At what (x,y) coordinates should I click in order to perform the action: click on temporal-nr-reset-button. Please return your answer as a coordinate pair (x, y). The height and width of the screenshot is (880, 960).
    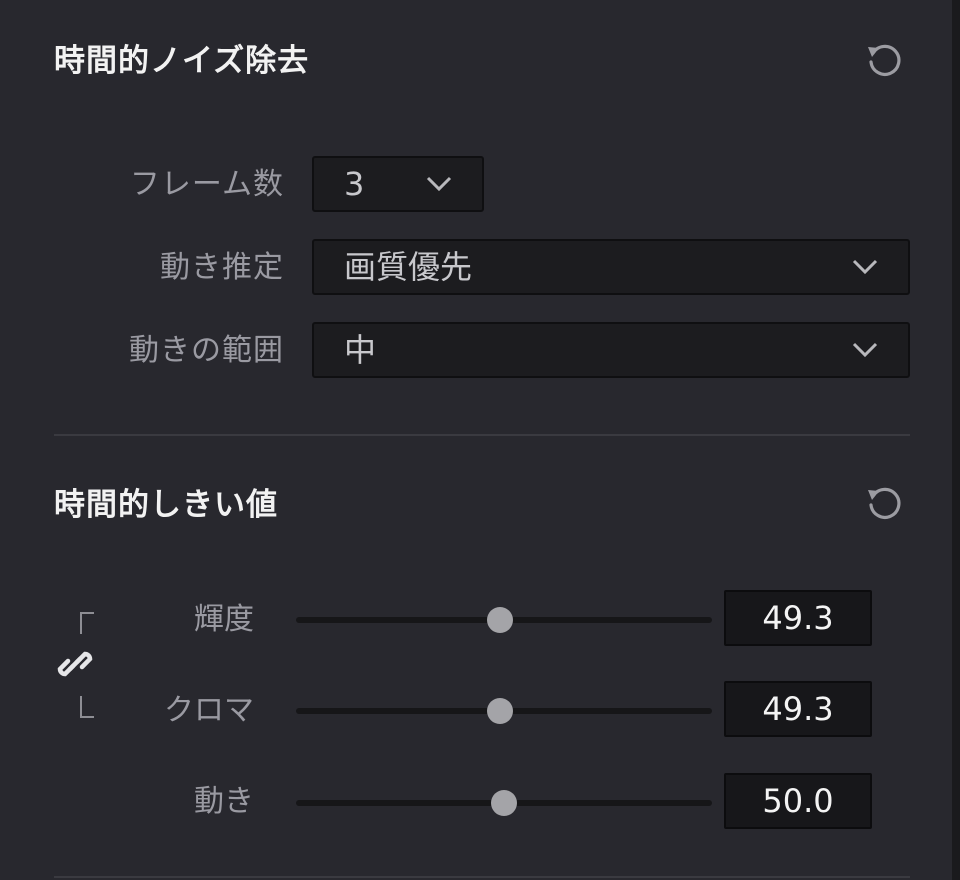
    Looking at the image, I should click on (885, 60).